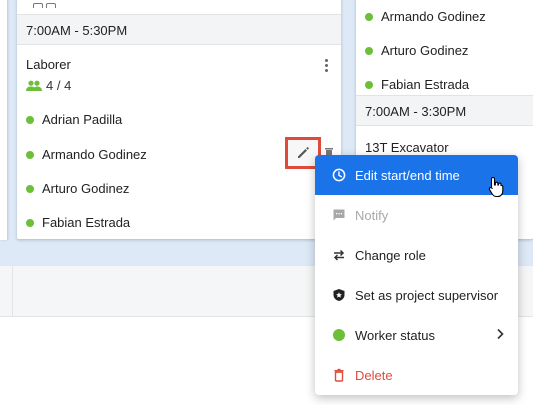 This screenshot has width=533, height=405. Describe the element at coordinates (48, 64) in the screenshot. I see `role-title: Laborer` at that location.